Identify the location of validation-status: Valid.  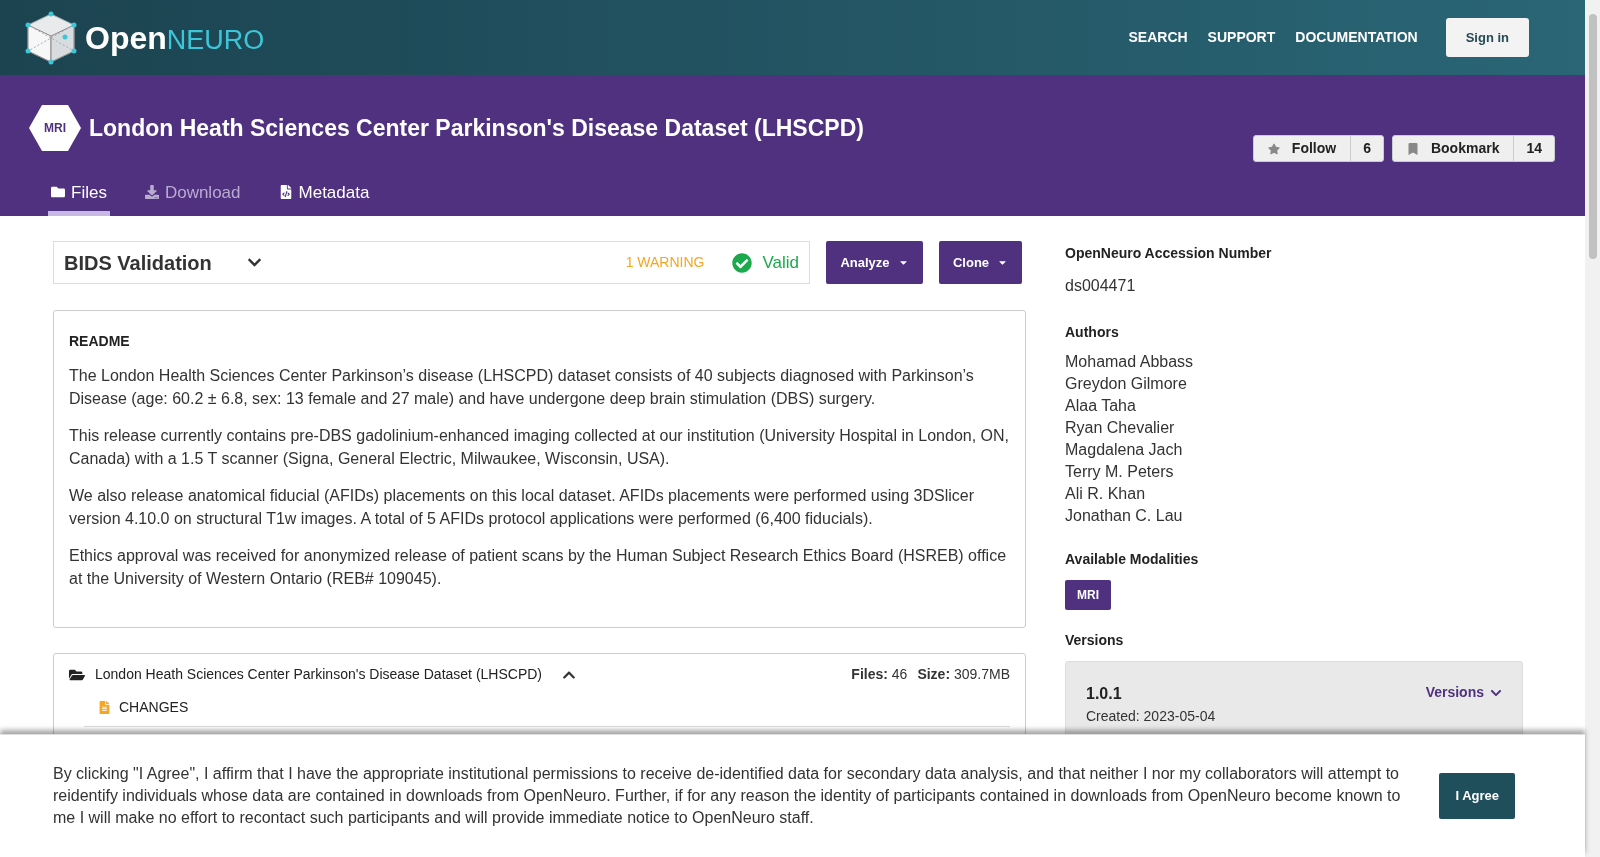
(780, 262).